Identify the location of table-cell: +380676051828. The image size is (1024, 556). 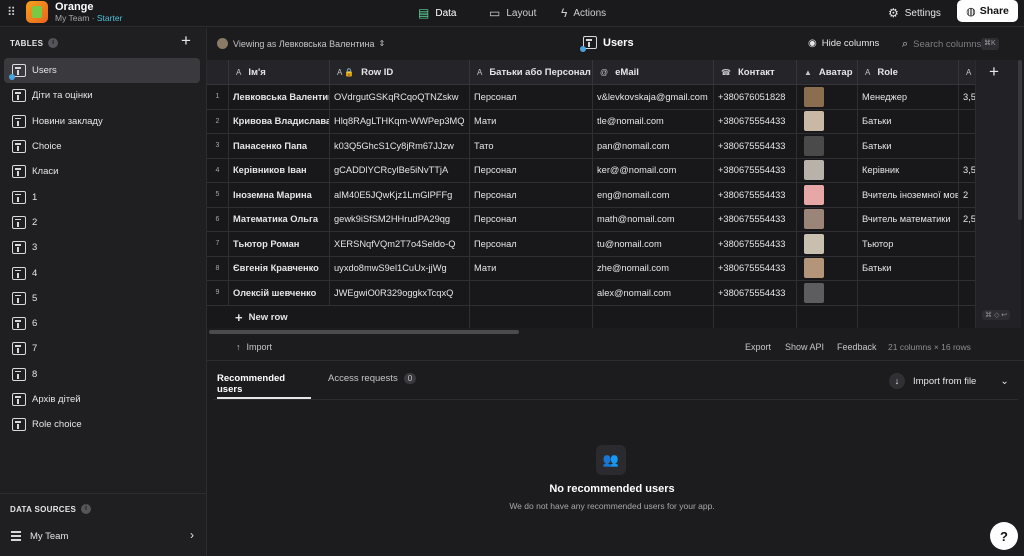
(755, 97).